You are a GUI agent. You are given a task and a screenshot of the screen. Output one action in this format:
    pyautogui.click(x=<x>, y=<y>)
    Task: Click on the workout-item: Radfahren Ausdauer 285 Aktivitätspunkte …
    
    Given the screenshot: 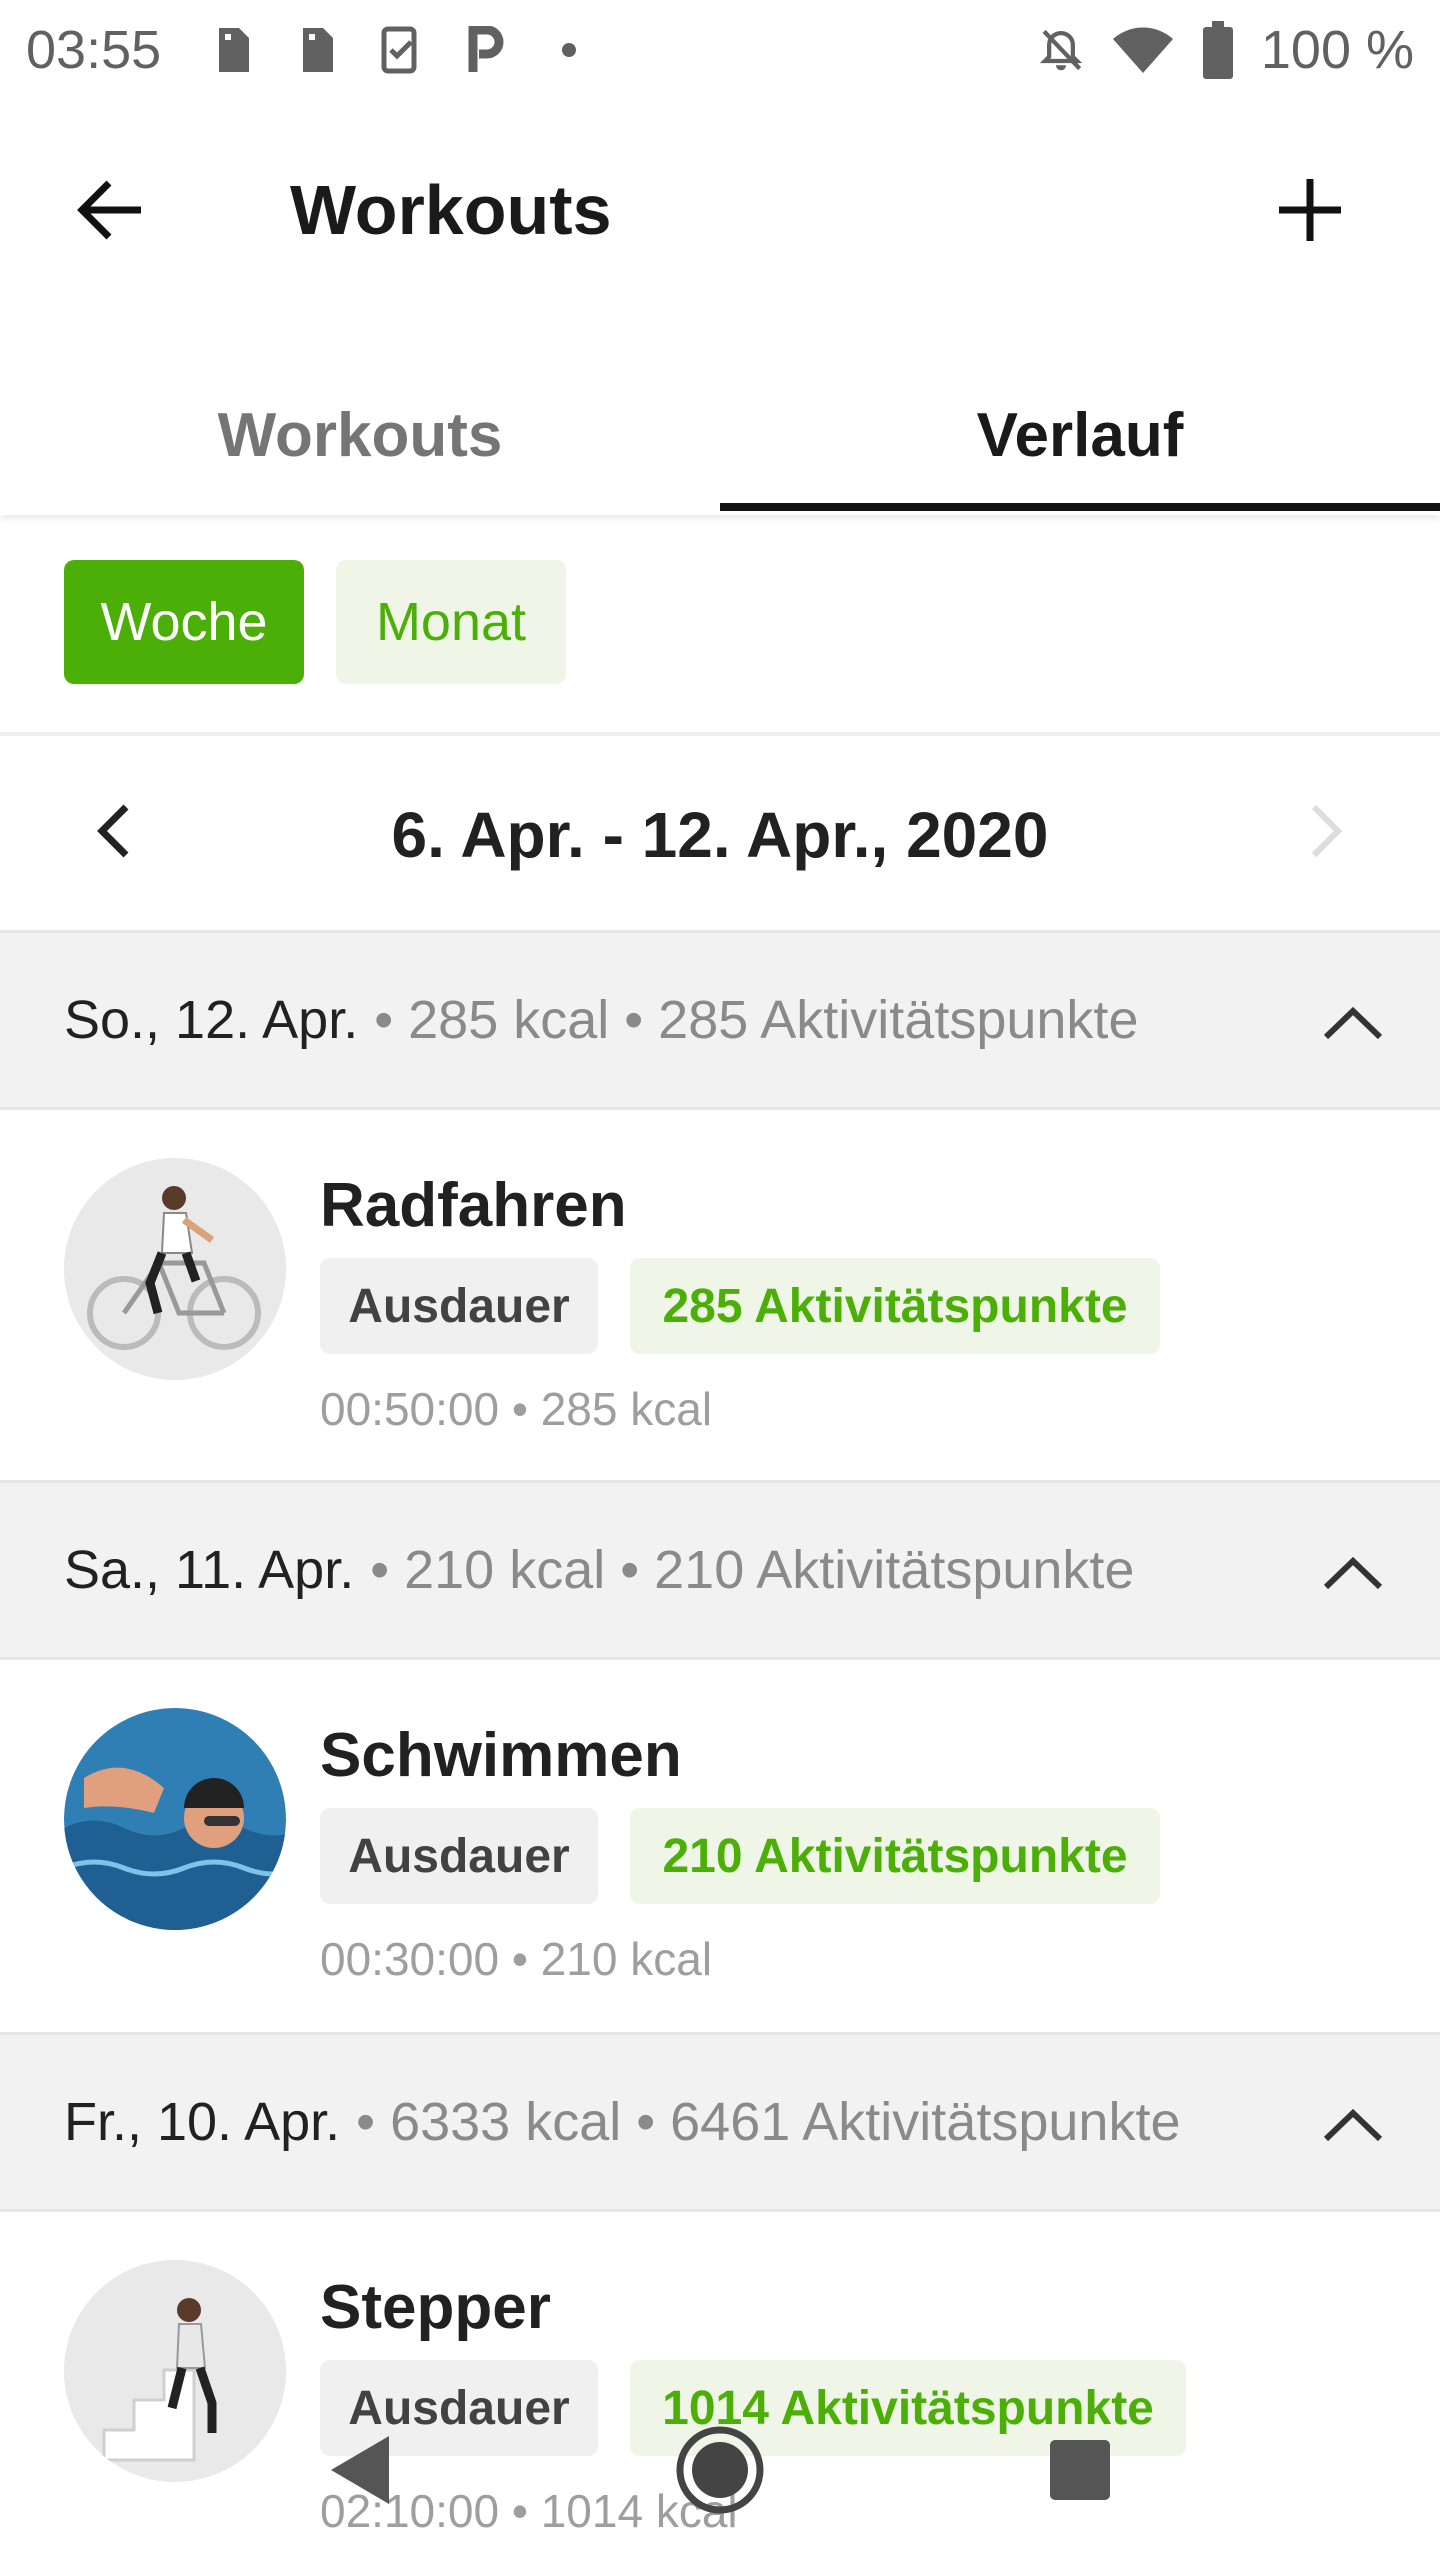 What is the action you would take?
    pyautogui.click(x=720, y=1295)
    